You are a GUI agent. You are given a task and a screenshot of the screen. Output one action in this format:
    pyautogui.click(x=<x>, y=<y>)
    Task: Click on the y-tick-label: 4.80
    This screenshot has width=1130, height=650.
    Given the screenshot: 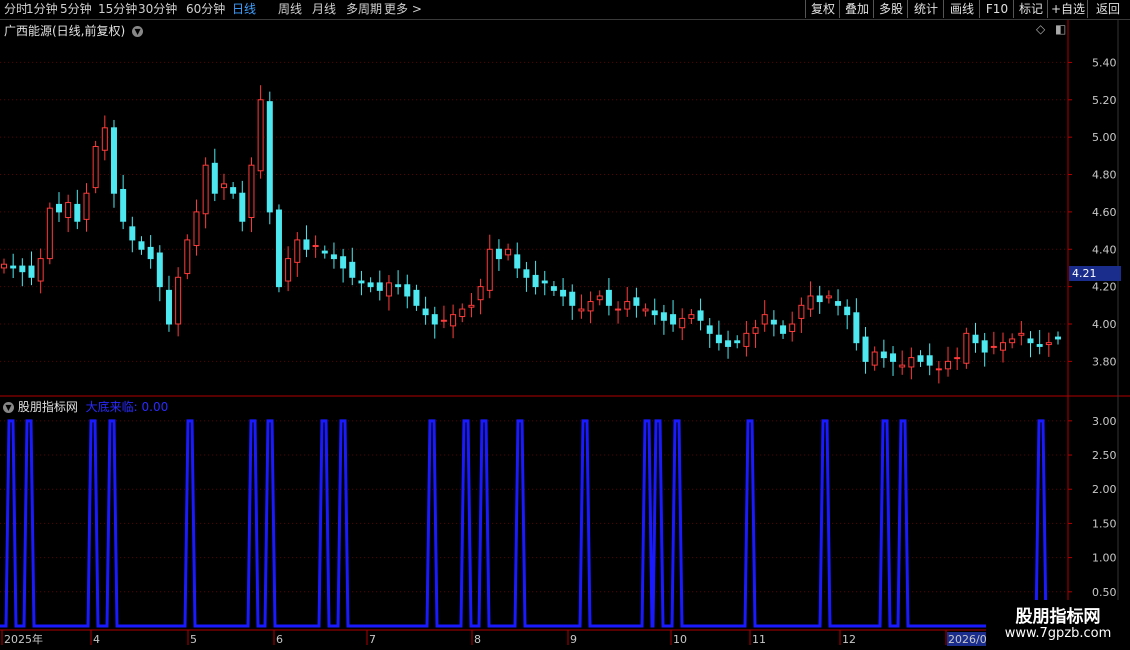 What is the action you would take?
    pyautogui.click(x=1104, y=175)
    